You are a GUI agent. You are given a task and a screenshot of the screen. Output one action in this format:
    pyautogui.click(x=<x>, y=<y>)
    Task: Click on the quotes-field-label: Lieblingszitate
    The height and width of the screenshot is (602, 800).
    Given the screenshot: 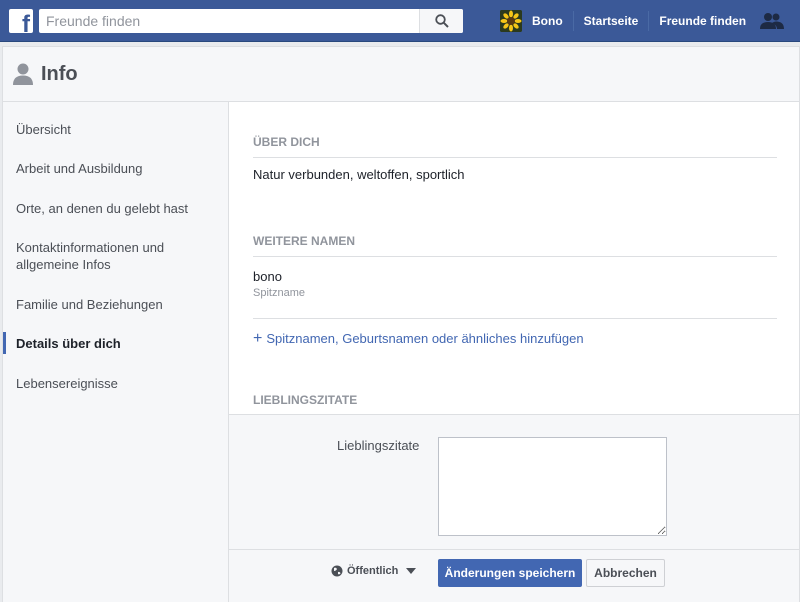 What is the action you would take?
    pyautogui.click(x=378, y=445)
    